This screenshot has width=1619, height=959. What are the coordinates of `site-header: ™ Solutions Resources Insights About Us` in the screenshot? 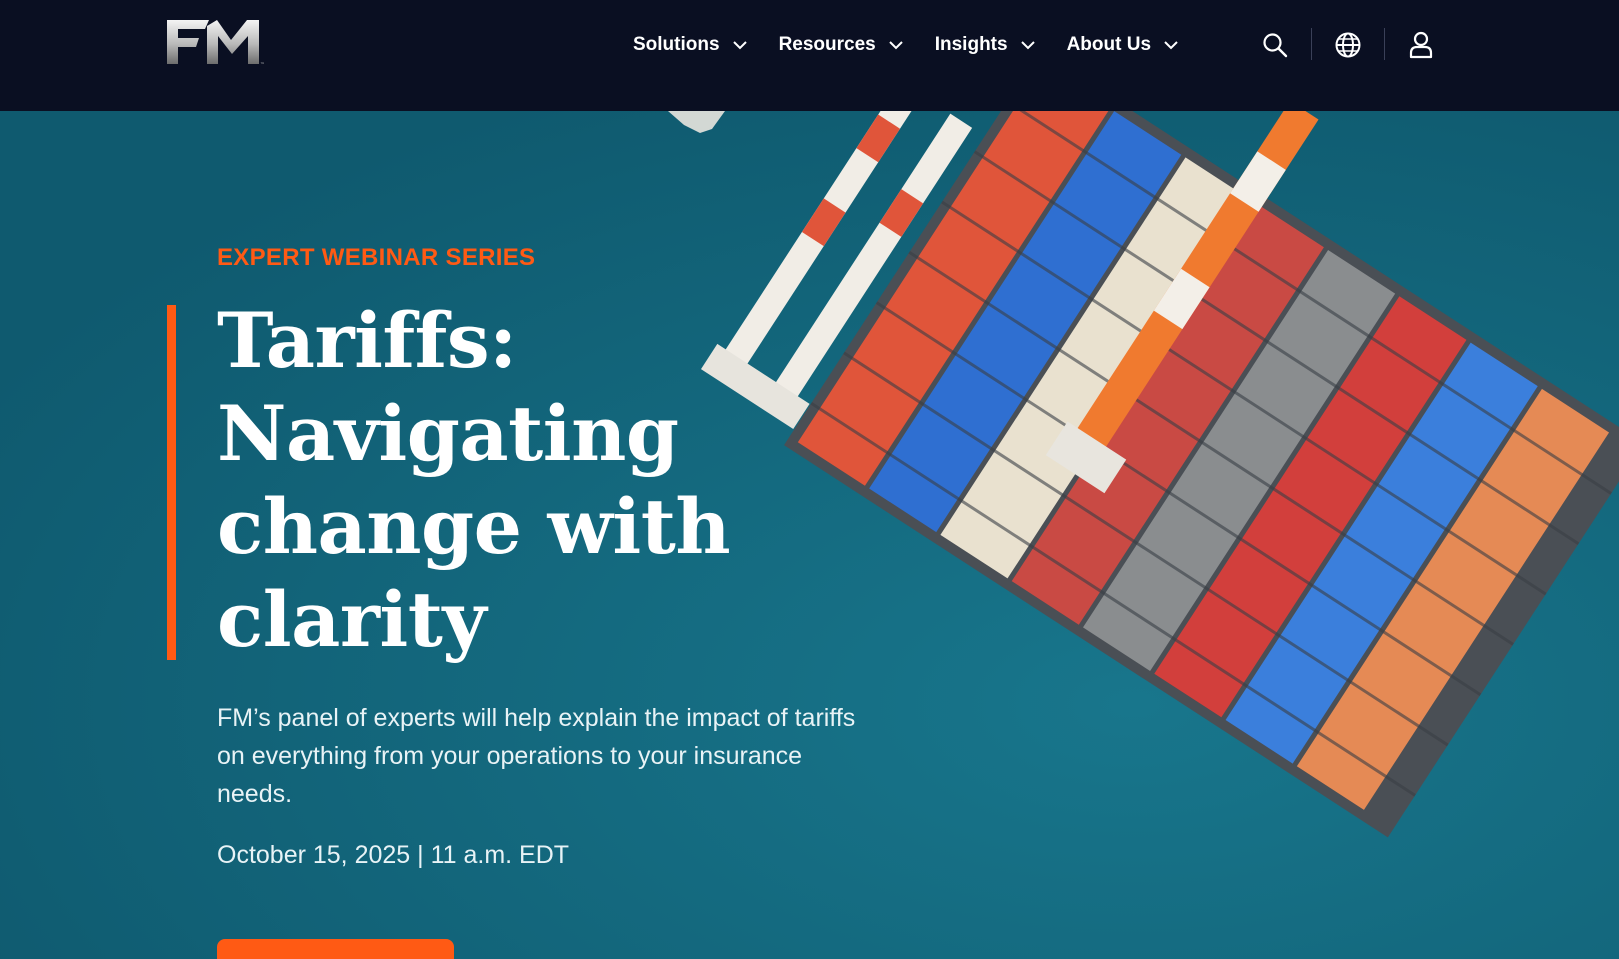 It's located at (809, 55).